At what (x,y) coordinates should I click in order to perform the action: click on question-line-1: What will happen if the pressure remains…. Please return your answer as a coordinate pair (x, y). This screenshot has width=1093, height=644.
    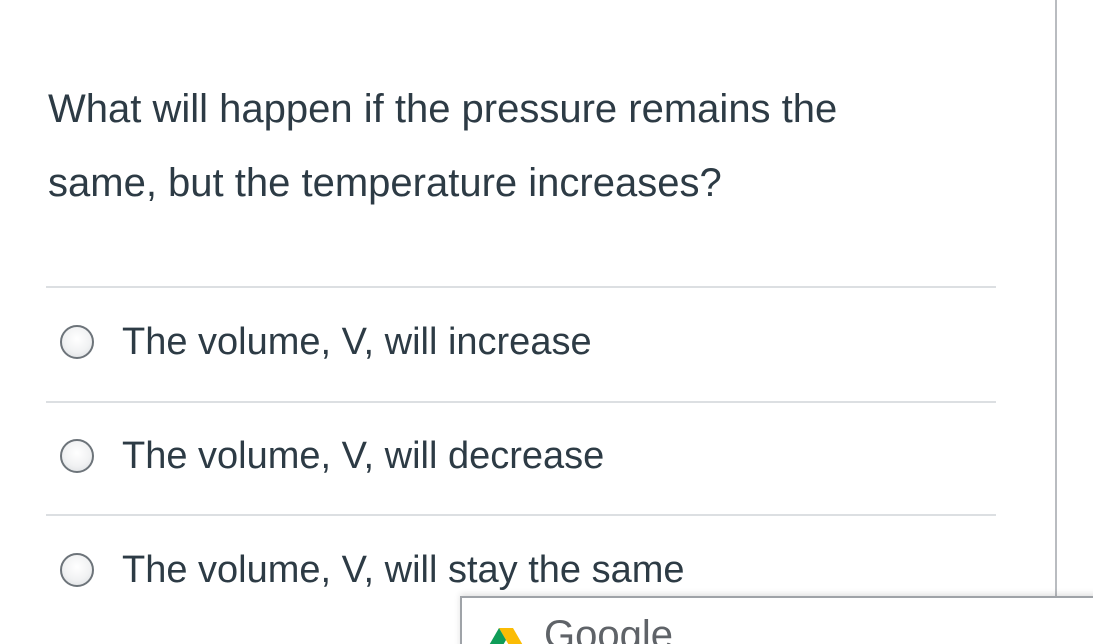
    Looking at the image, I should click on (443, 109).